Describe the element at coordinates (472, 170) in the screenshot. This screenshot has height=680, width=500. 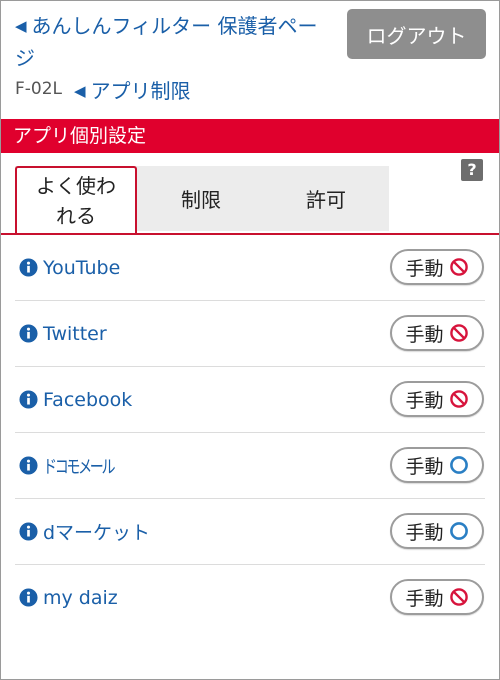
I see `question-icon: ?` at that location.